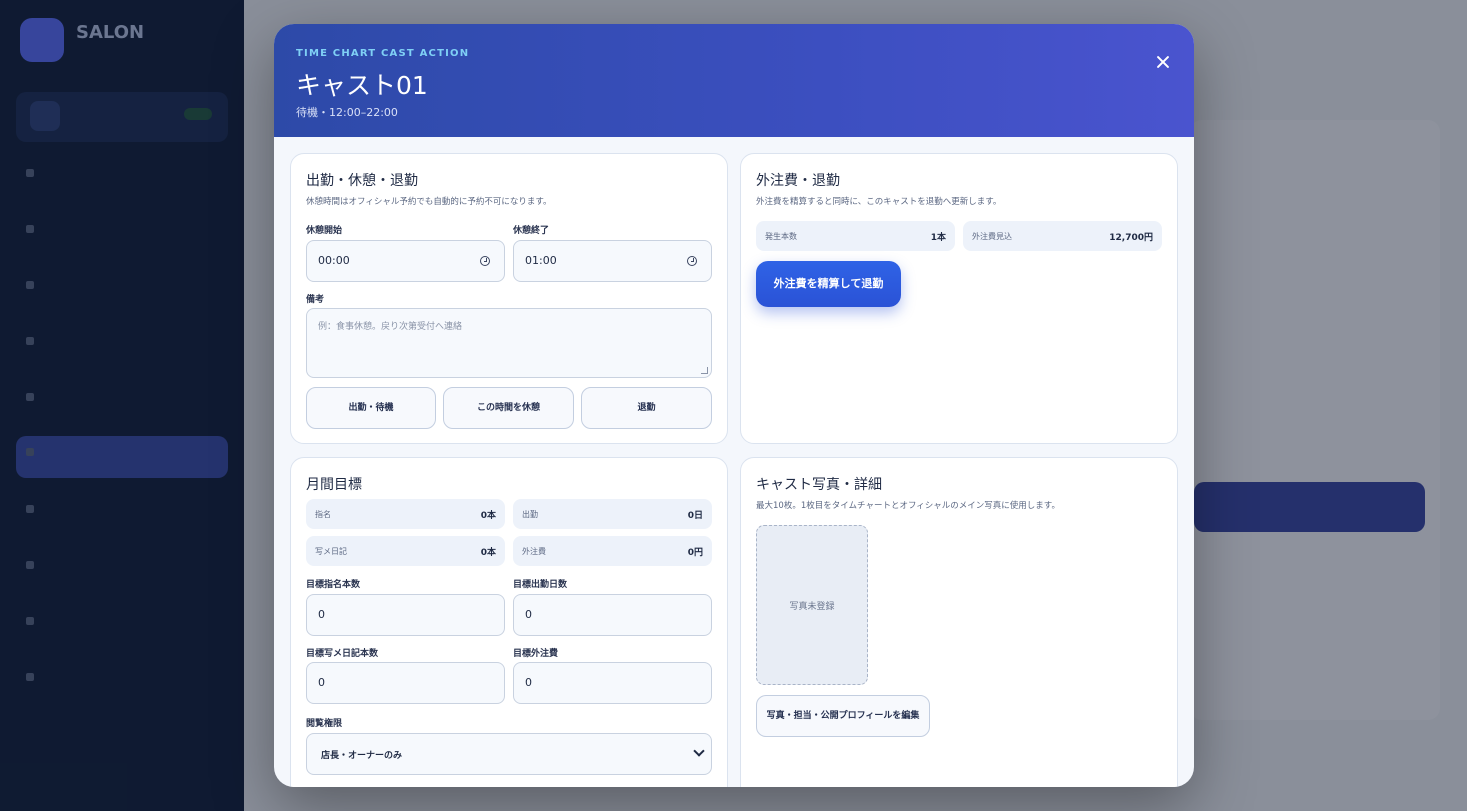  I want to click on break-start-label: 休憩開始, so click(324, 231).